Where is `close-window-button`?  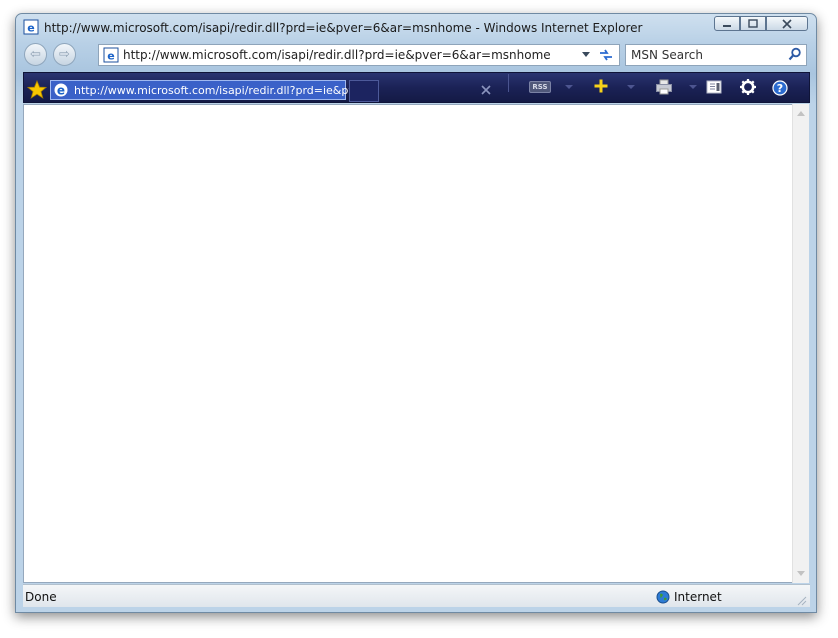
close-window-button is located at coordinates (787, 23).